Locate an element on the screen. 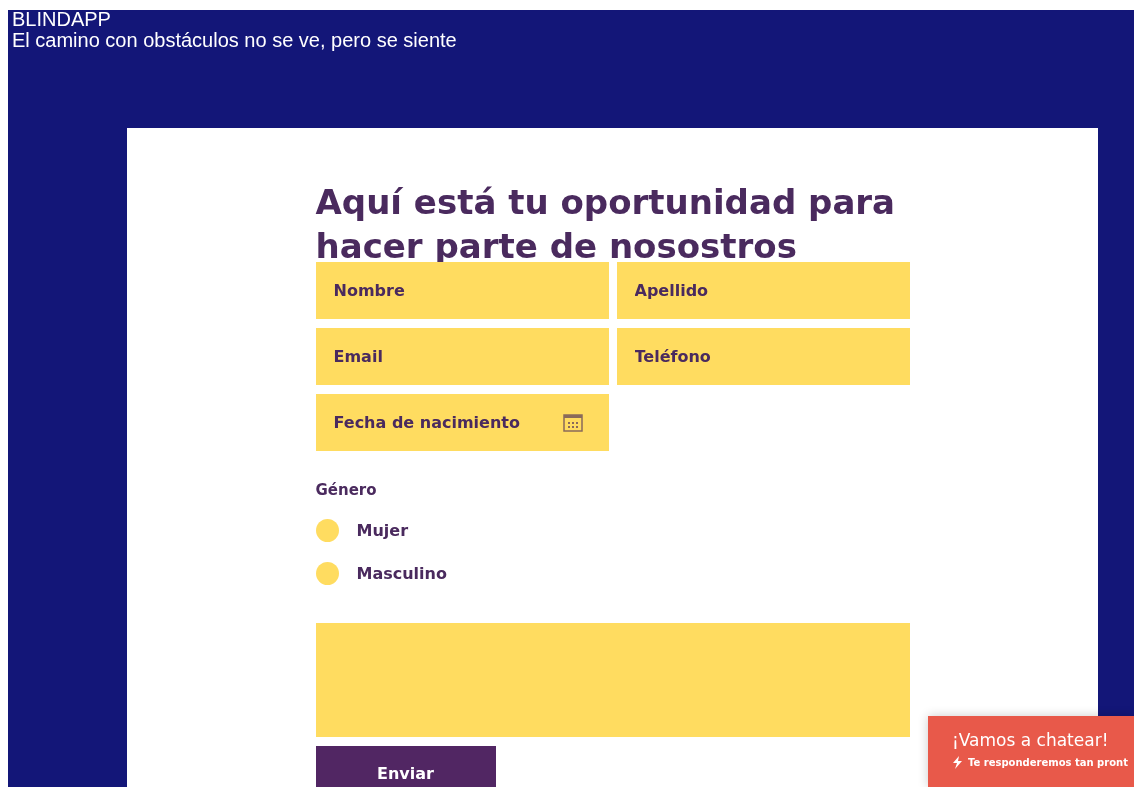  text-field: Teléfono is located at coordinates (763, 356).